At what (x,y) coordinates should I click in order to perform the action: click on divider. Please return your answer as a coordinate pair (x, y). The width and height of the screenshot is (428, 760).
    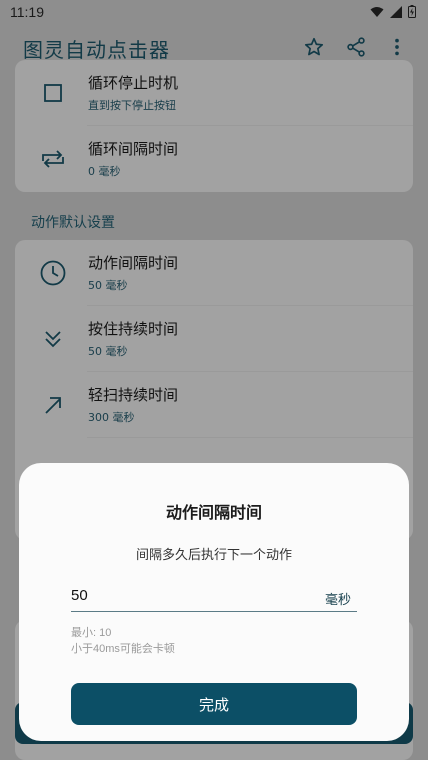
    Looking at the image, I should click on (250, 437).